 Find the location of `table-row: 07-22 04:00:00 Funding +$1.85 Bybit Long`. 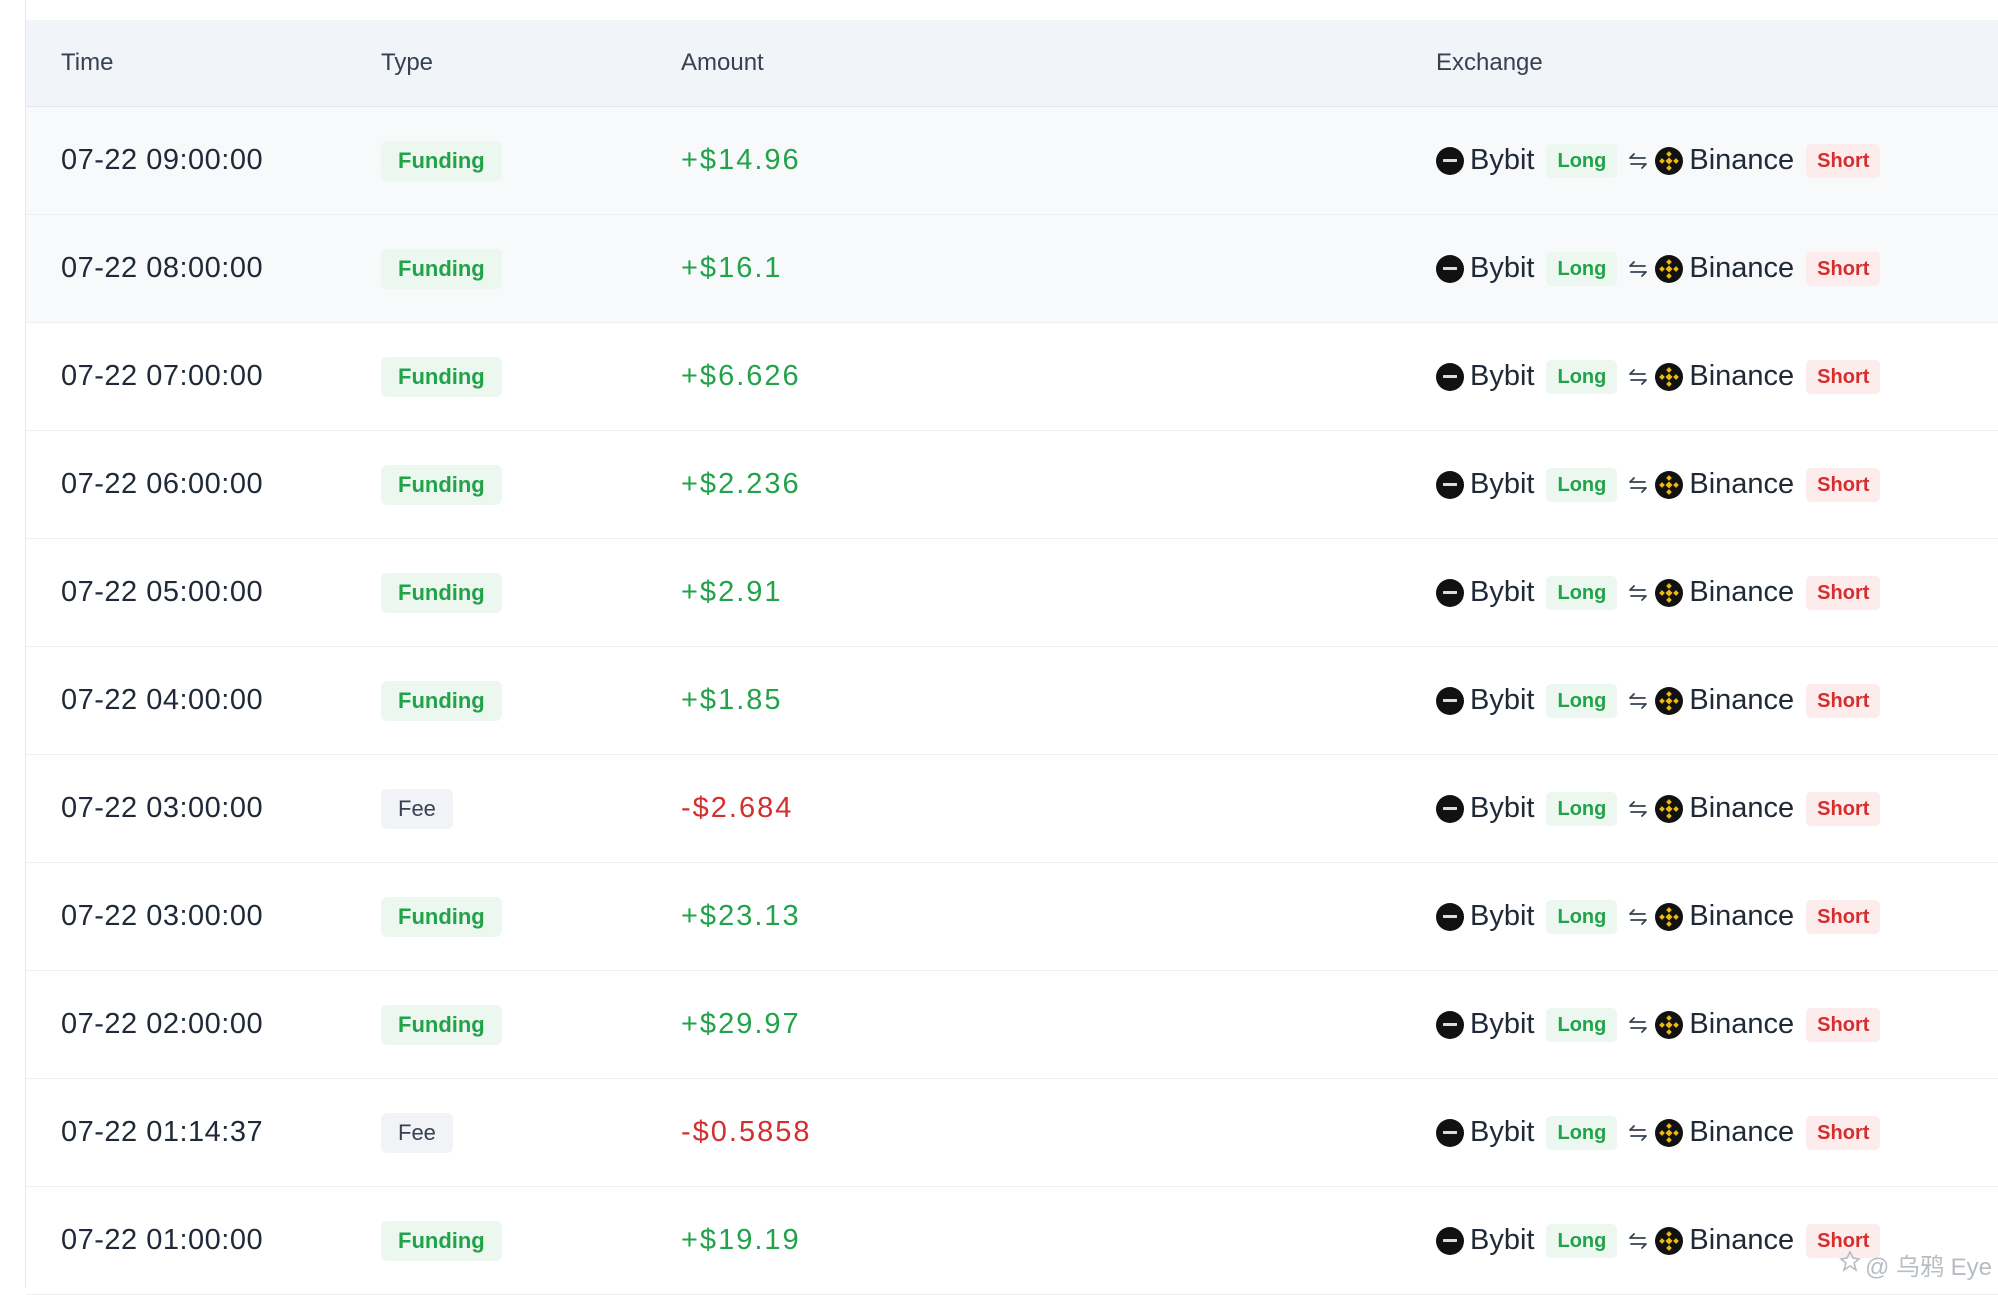

table-row: 07-22 04:00:00 Funding +$1.85 Bybit Long is located at coordinates (1012, 701).